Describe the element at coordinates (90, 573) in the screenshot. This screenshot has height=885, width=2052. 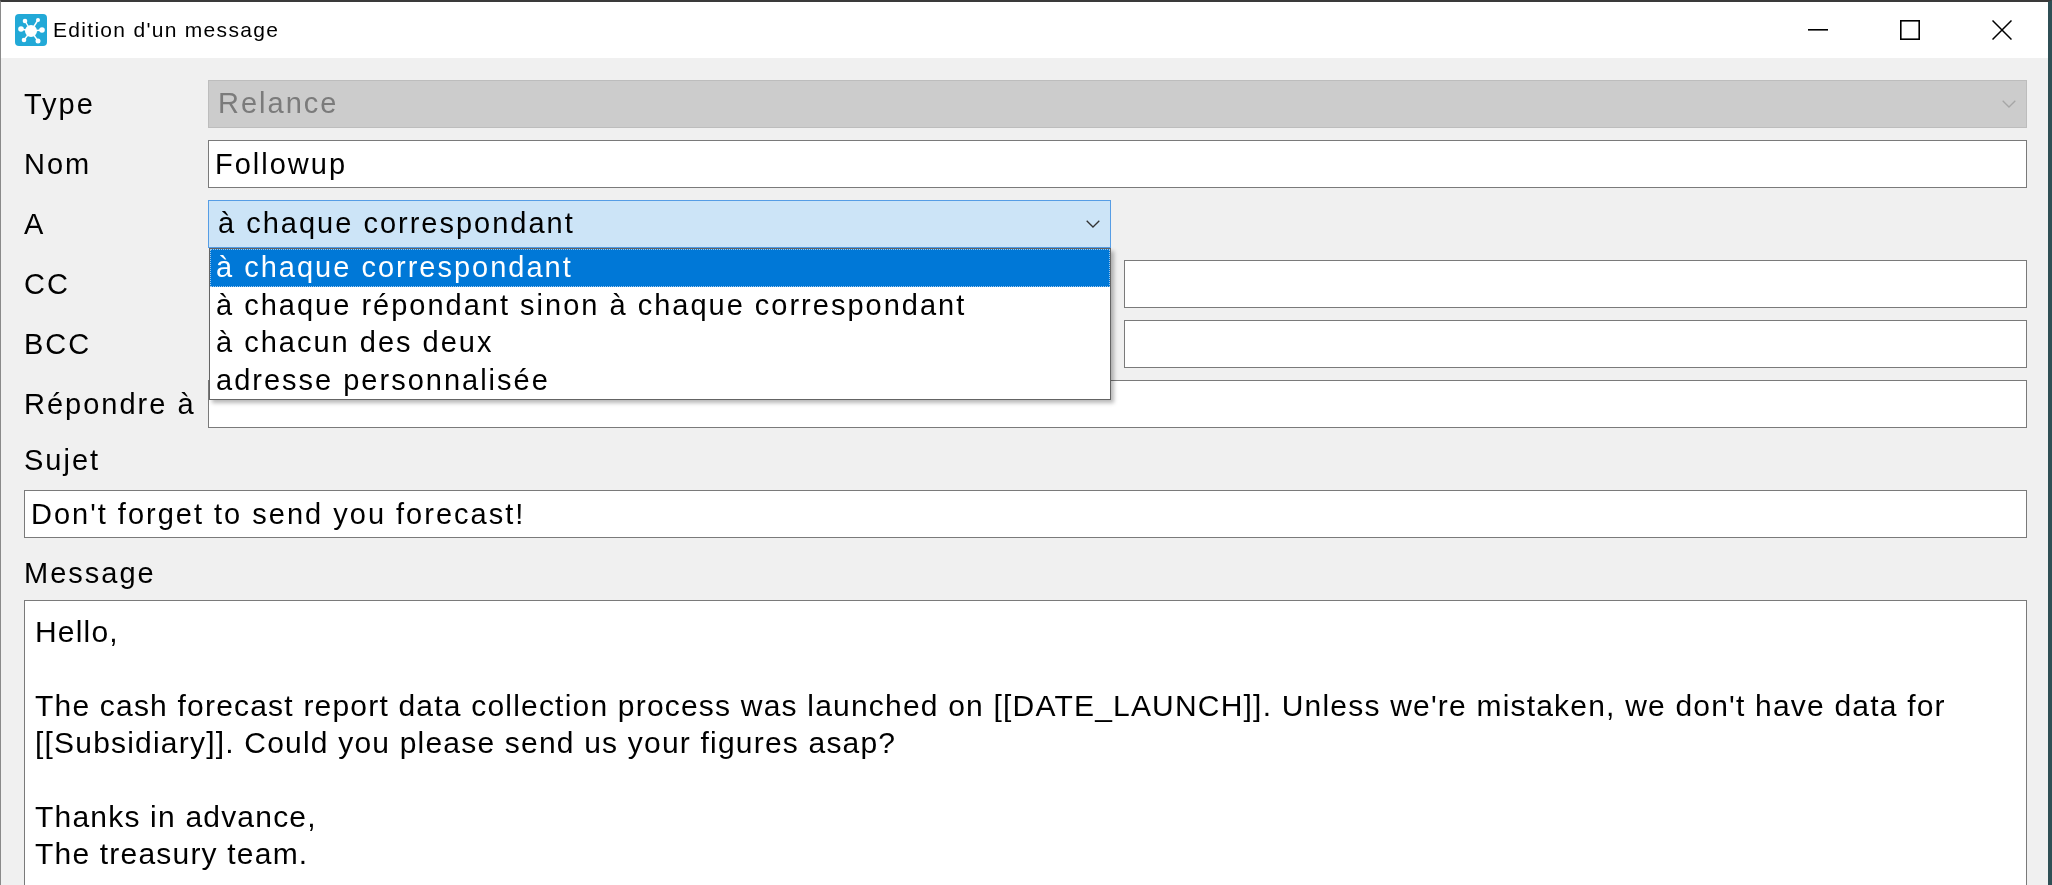
I see `field-label: Message` at that location.